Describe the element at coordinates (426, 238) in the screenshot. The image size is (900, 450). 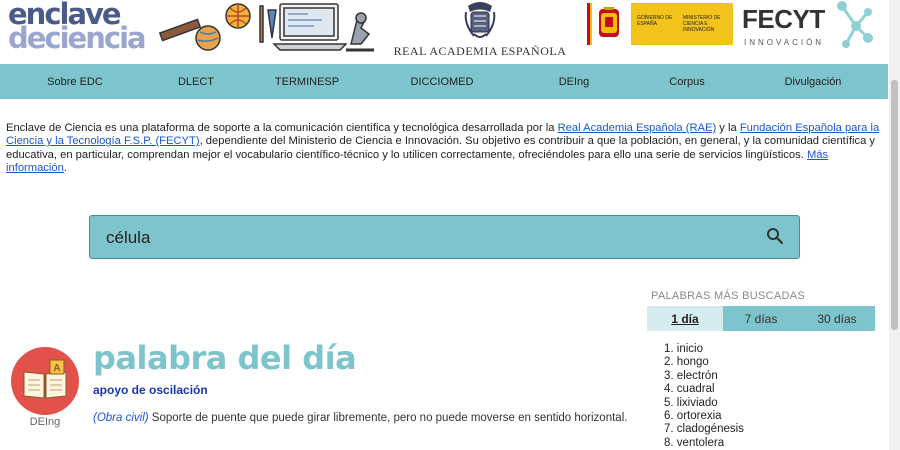
I see `search-input` at that location.